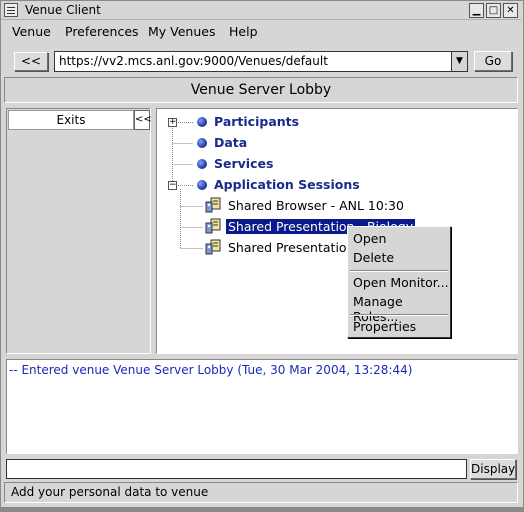 The width and height of the screenshot is (524, 512). I want to click on session-shared-browser: Shared Browser - ANL 10:30, so click(316, 205).